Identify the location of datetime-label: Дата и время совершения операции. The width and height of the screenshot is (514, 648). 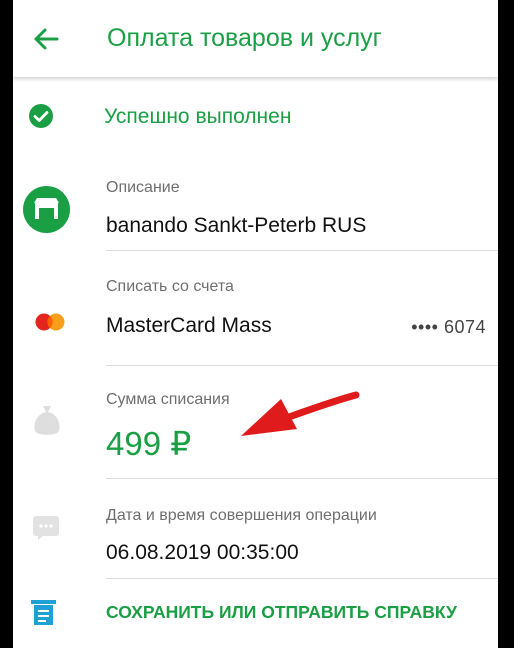
(241, 515).